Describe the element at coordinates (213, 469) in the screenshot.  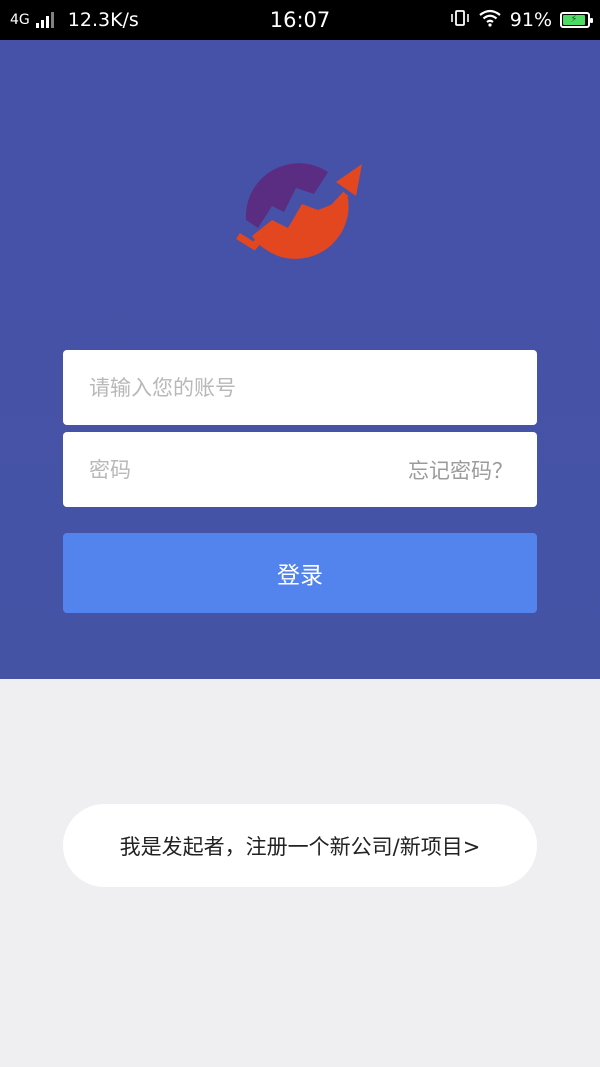
I see `password-input` at that location.